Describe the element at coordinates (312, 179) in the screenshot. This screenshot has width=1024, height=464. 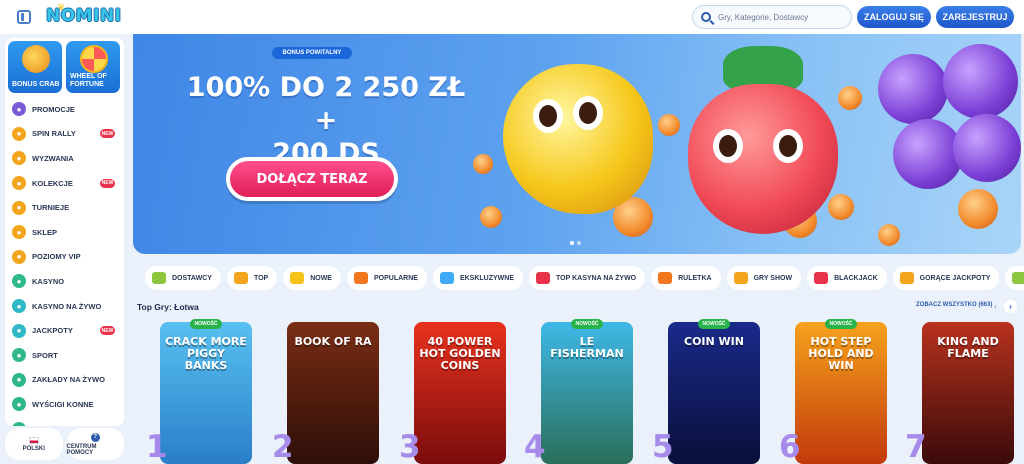
I see `join-now-button: DOŁĄCZ TERAZ` at that location.